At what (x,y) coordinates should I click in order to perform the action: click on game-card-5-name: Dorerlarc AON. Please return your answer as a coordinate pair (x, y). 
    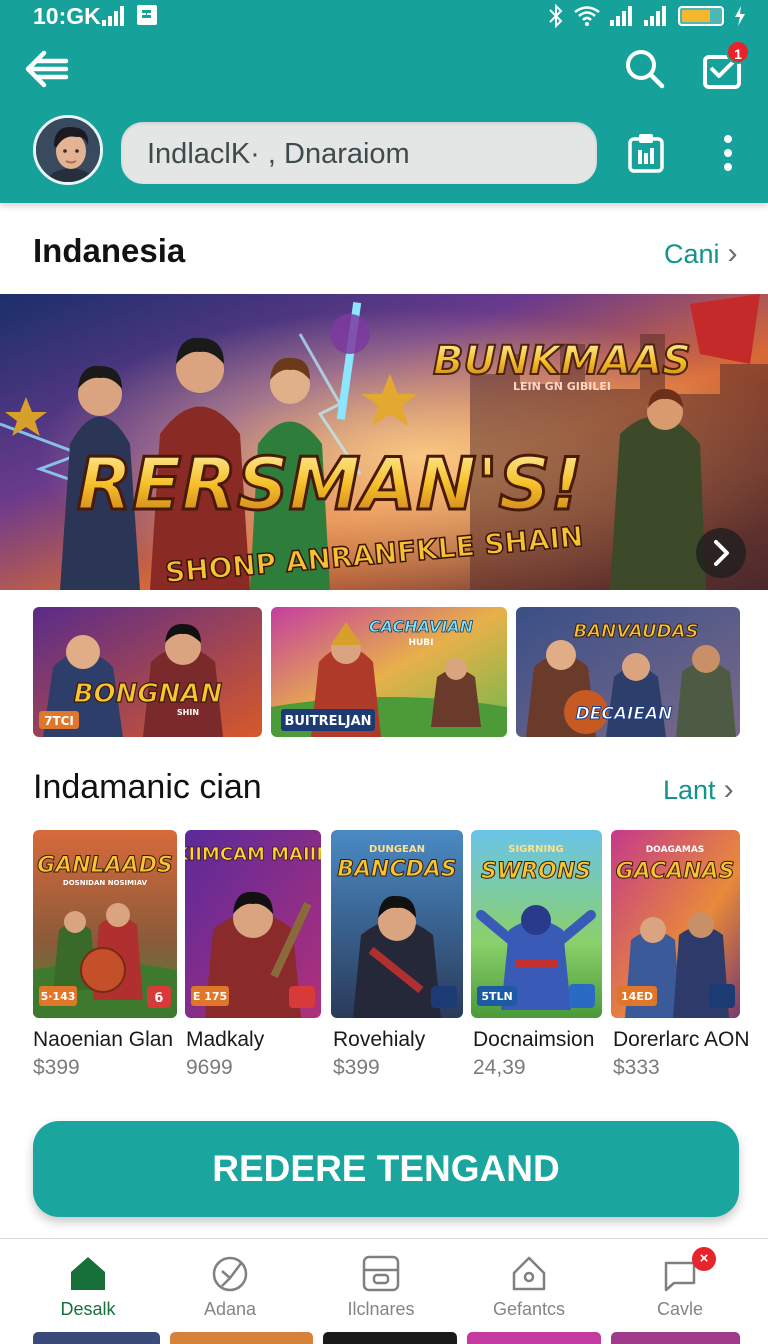
    Looking at the image, I should click on (681, 1040).